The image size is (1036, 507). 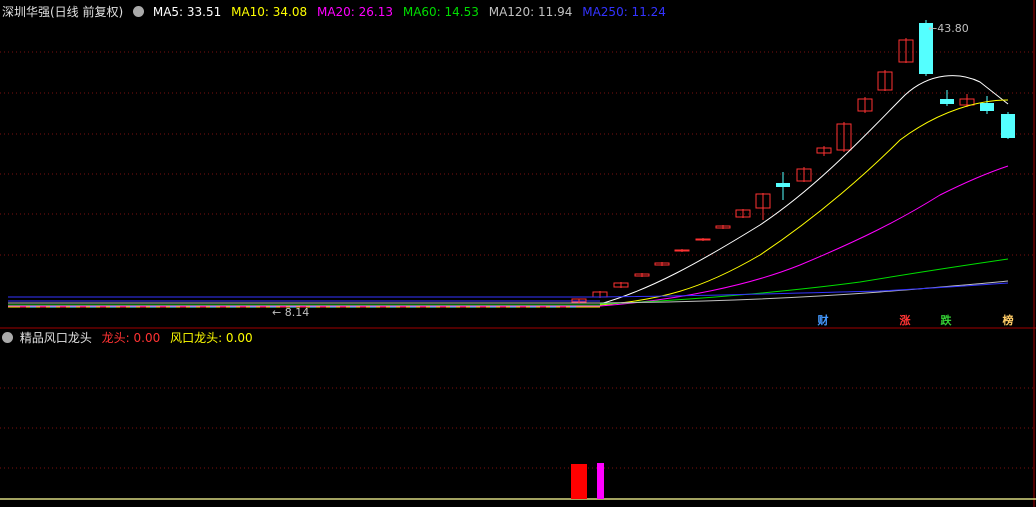 I want to click on ma5-label: MA5: 33.51, so click(x=187, y=12).